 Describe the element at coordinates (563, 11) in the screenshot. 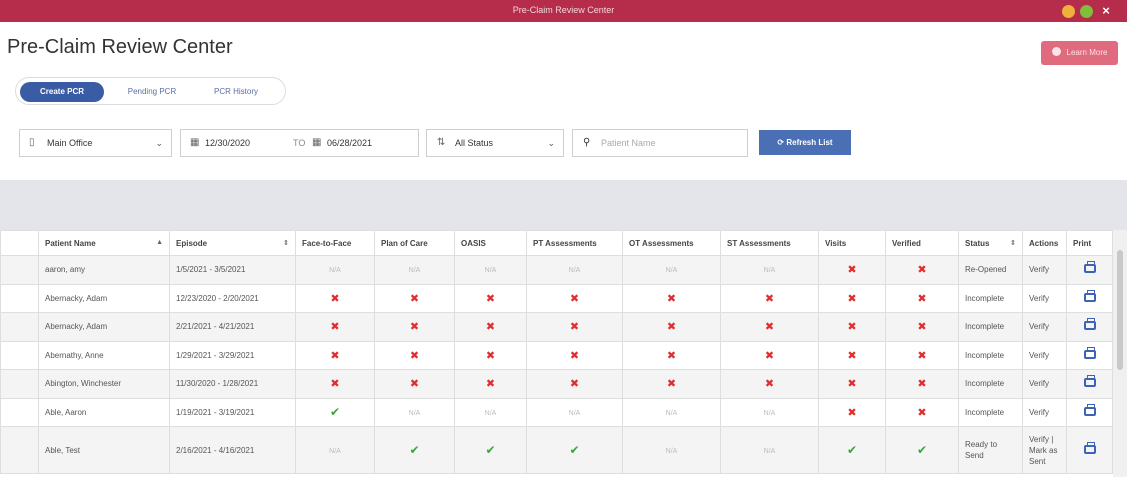

I see `title-bar: Pre-Claim Review Center ×` at that location.